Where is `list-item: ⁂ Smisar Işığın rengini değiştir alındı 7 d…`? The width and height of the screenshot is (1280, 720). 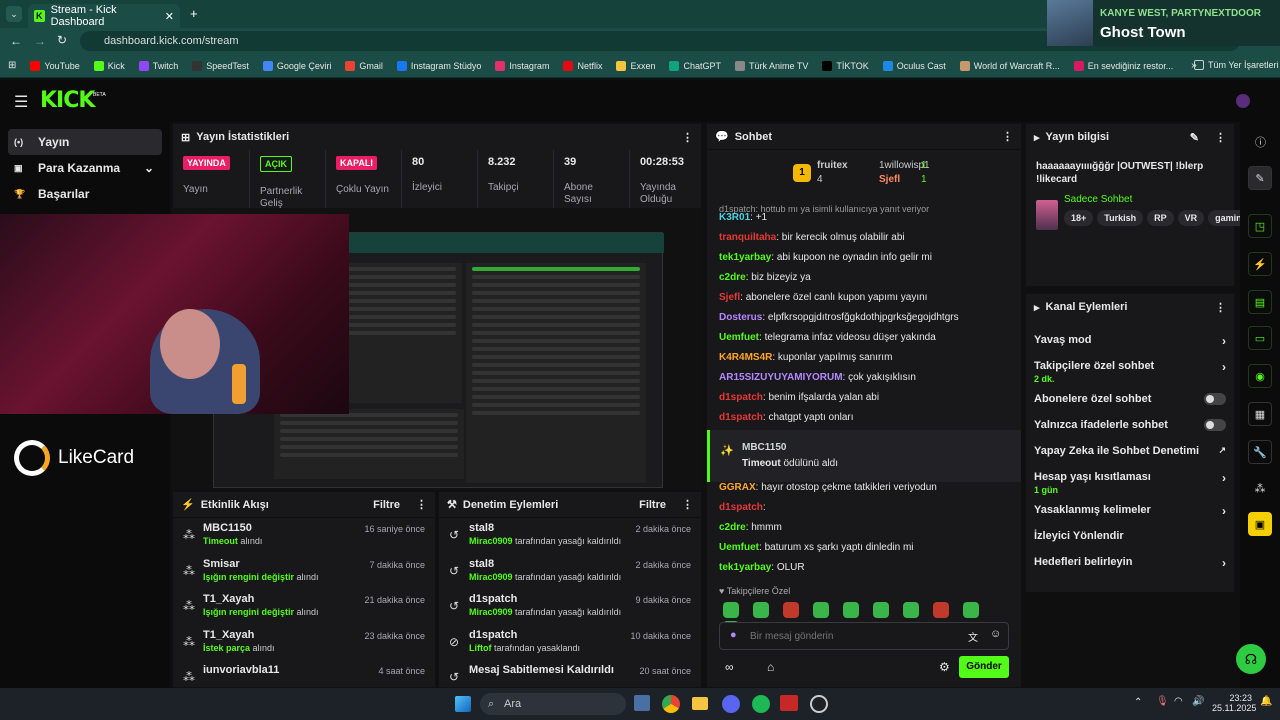
list-item: ⁂ Smisar Işığın rengini değiştir alındı 7 d… is located at coordinates (304, 572).